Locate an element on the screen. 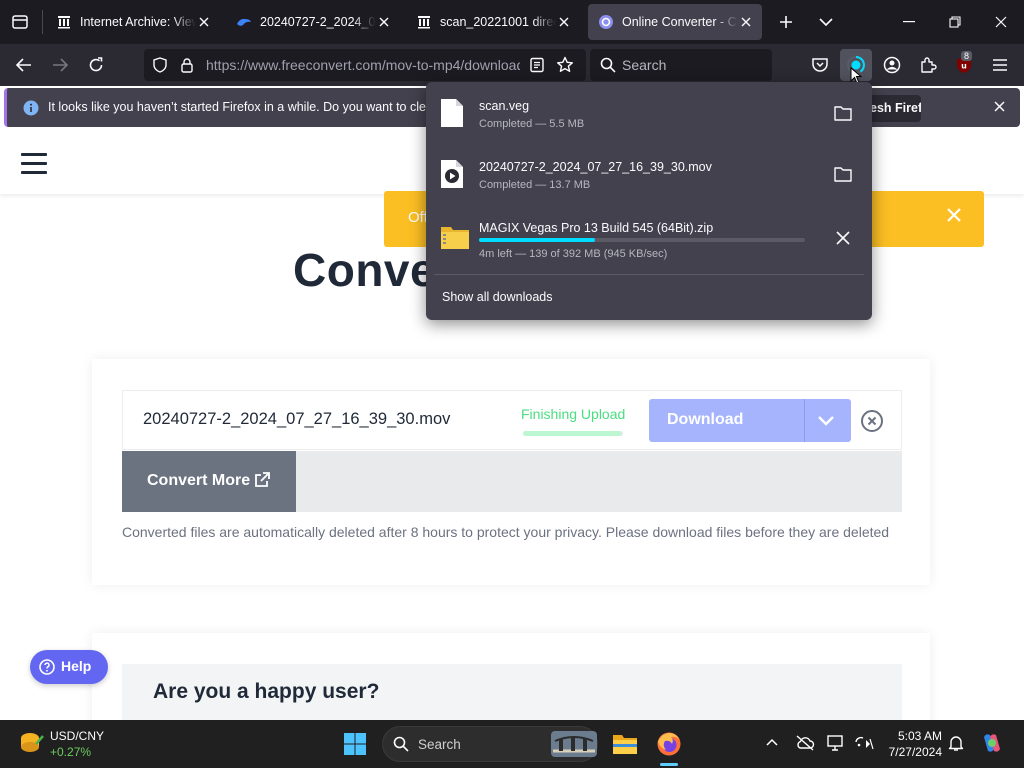 The height and width of the screenshot is (768, 1024). download-button-label: Download is located at coordinates (705, 419).